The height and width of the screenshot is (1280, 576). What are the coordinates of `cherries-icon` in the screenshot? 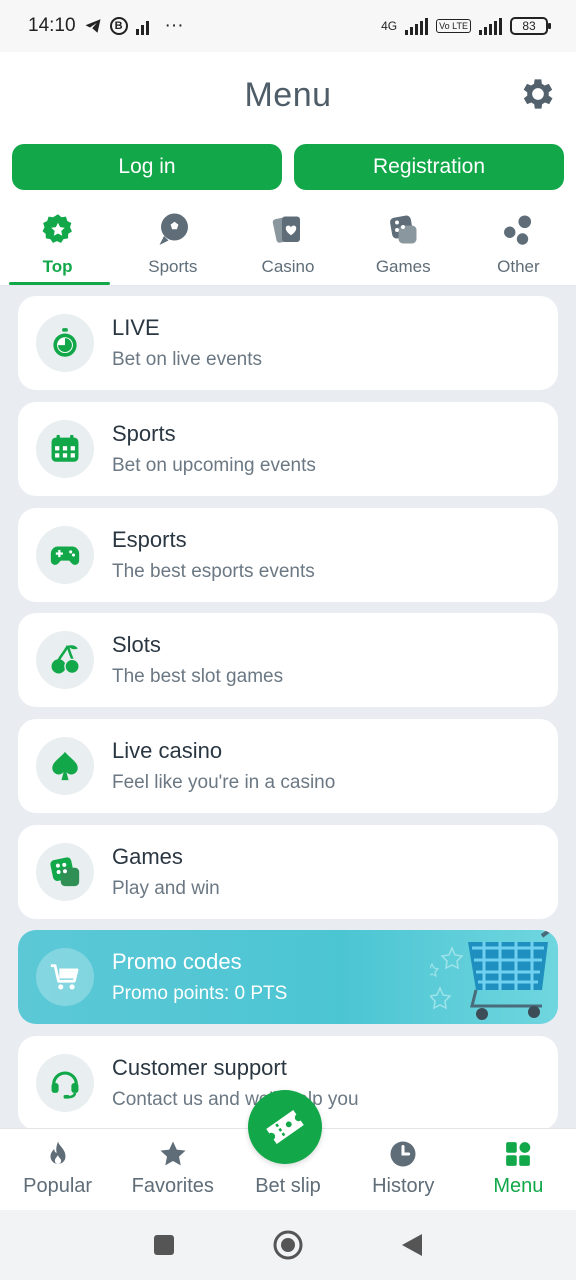 It's located at (65, 660).